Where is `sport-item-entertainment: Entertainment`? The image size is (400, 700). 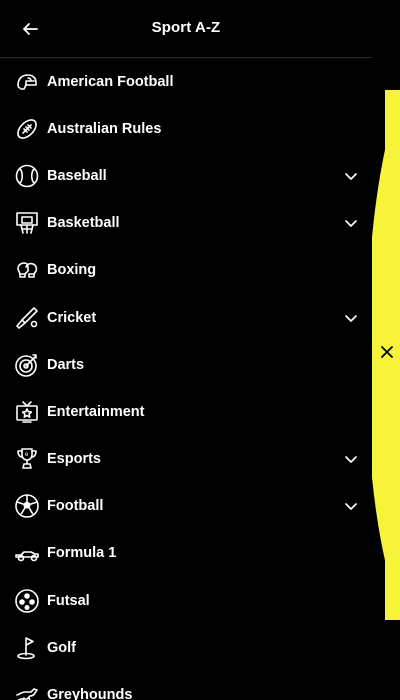 sport-item-entertainment: Entertainment is located at coordinates (186, 411).